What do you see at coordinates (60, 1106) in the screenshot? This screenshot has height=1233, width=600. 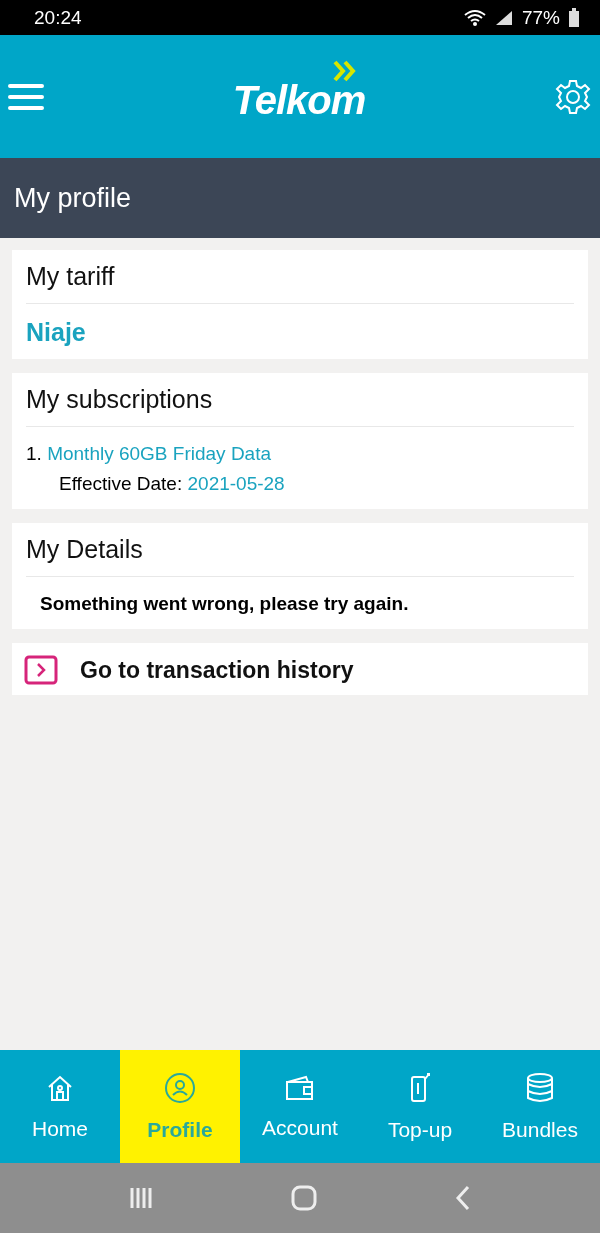 I see `nav-tab: Home` at bounding box center [60, 1106].